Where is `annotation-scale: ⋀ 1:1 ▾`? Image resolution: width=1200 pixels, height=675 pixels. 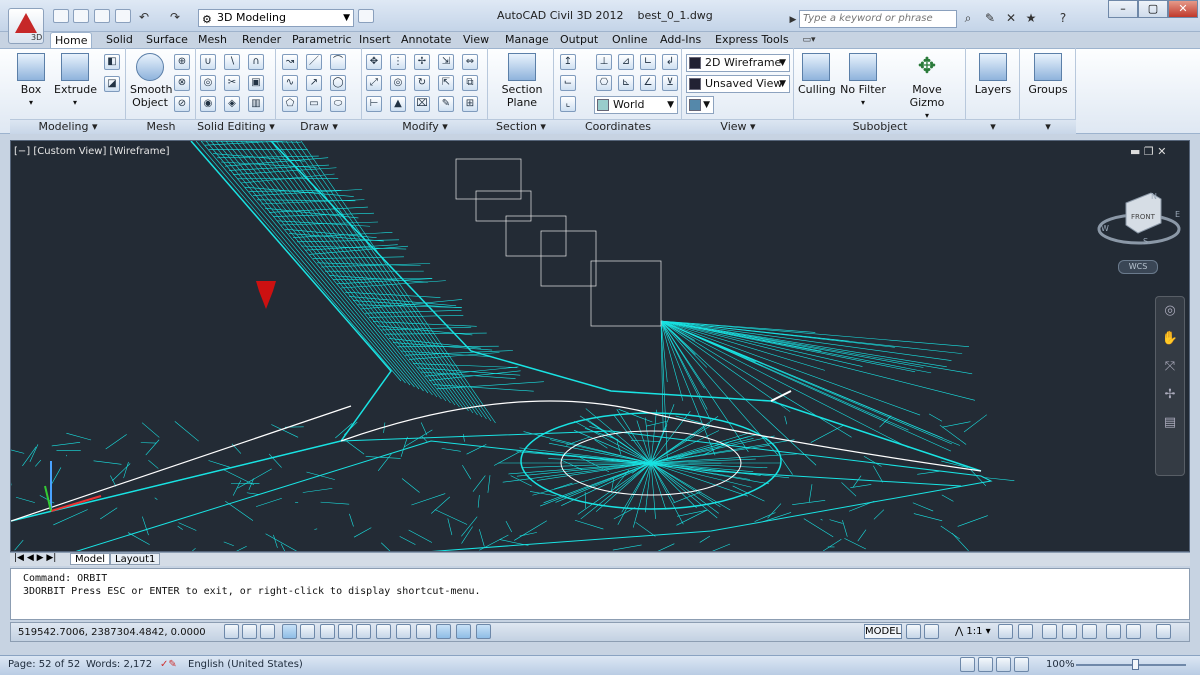
annotation-scale: ⋀ 1:1 ▾ is located at coordinates (973, 631).